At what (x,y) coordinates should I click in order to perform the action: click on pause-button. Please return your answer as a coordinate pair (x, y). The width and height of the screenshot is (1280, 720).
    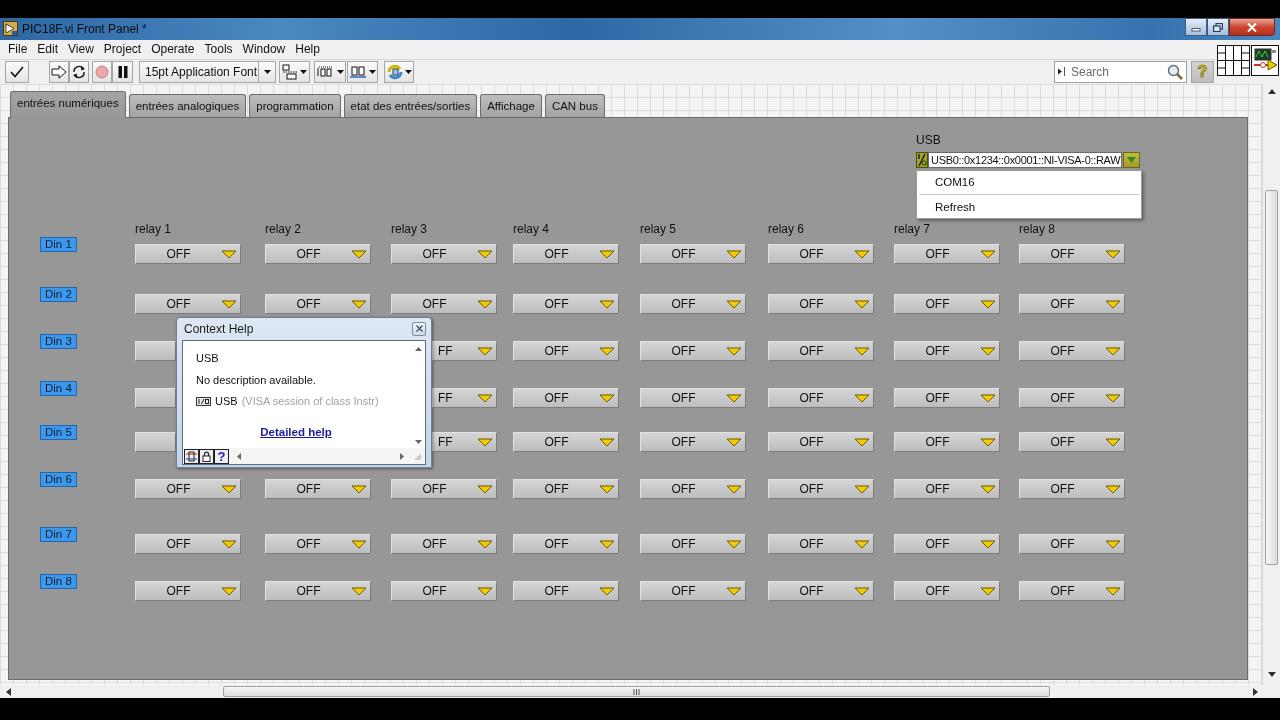
    Looking at the image, I should click on (122, 72).